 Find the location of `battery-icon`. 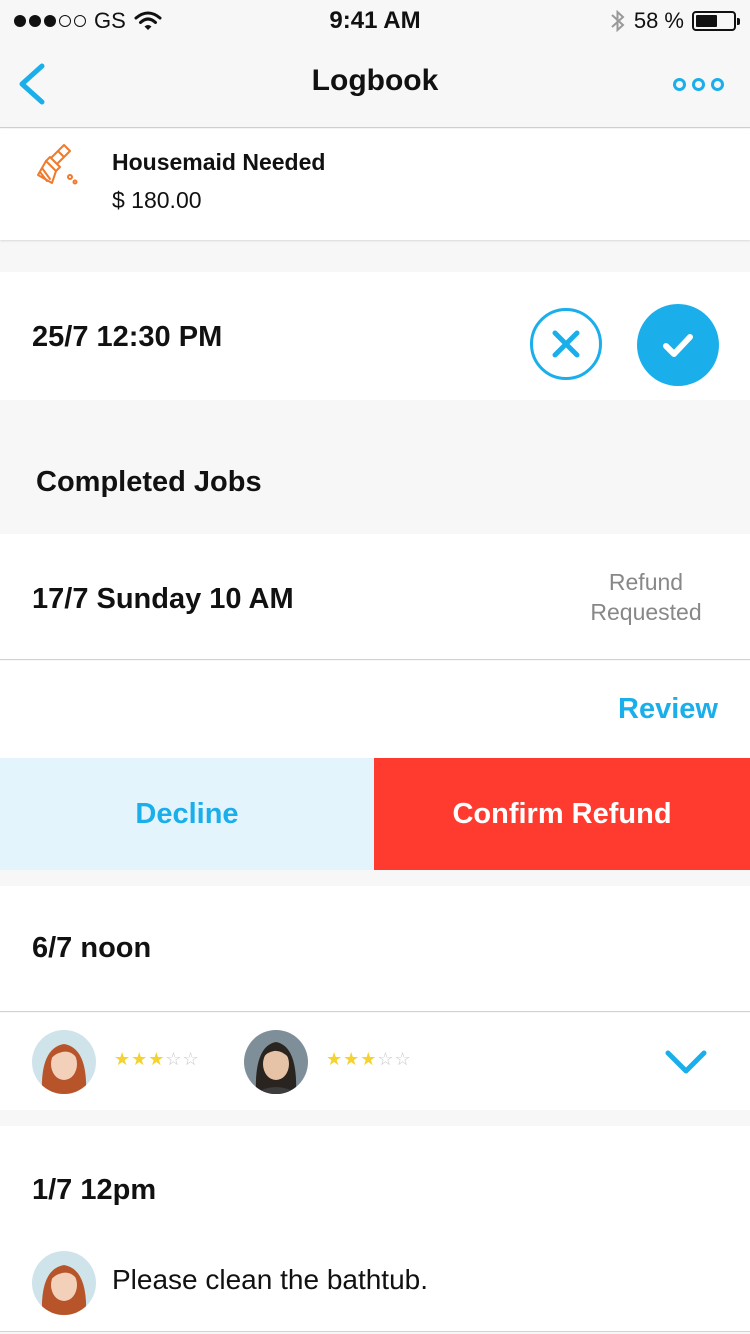

battery-icon is located at coordinates (716, 21).